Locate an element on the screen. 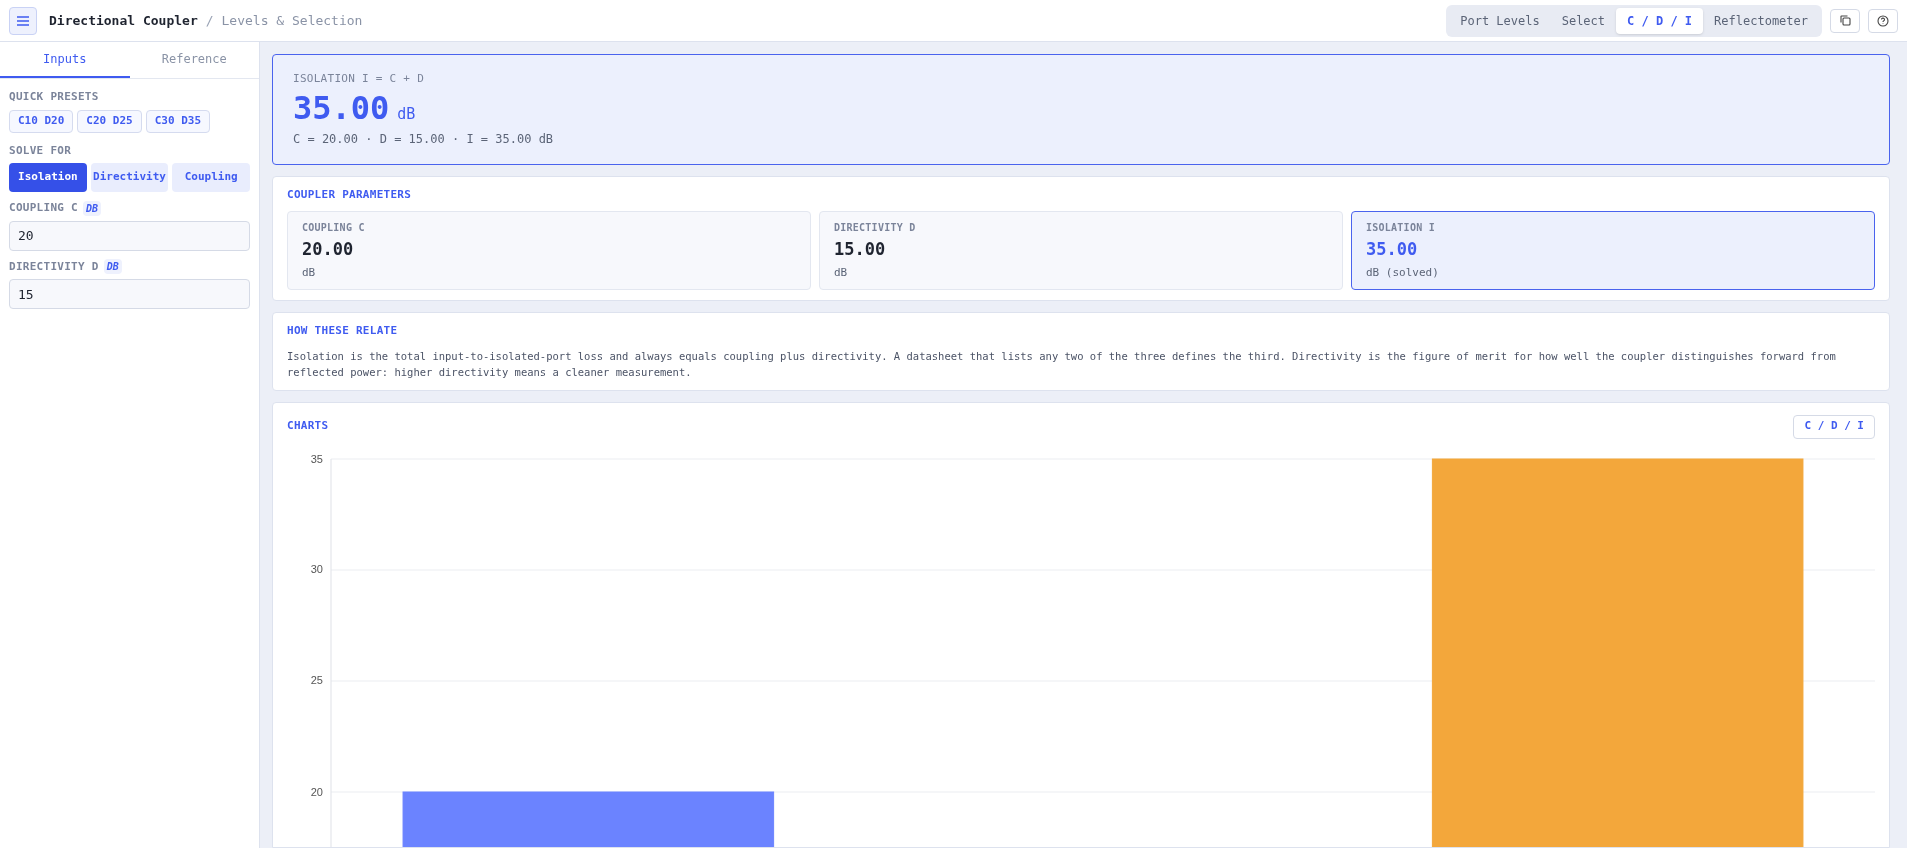 The height and width of the screenshot is (848, 1907). result-label: ISOLATION I = C + D is located at coordinates (359, 79).